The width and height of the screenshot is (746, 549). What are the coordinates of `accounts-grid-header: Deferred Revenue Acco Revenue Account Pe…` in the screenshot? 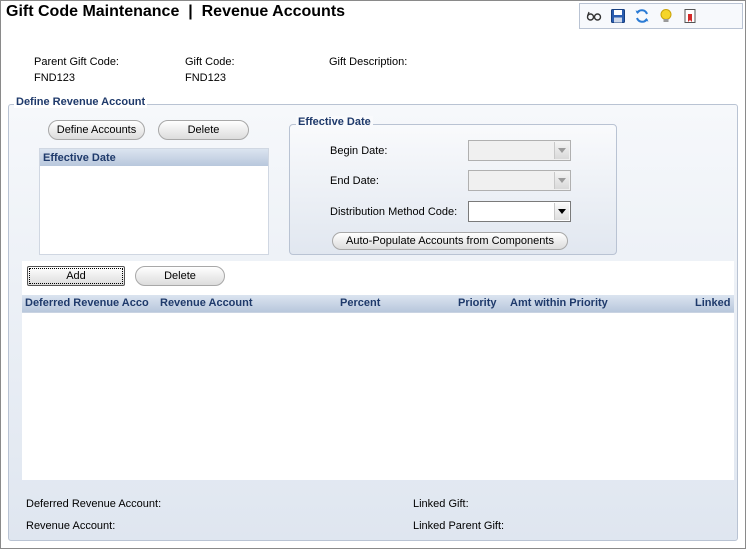 It's located at (378, 303).